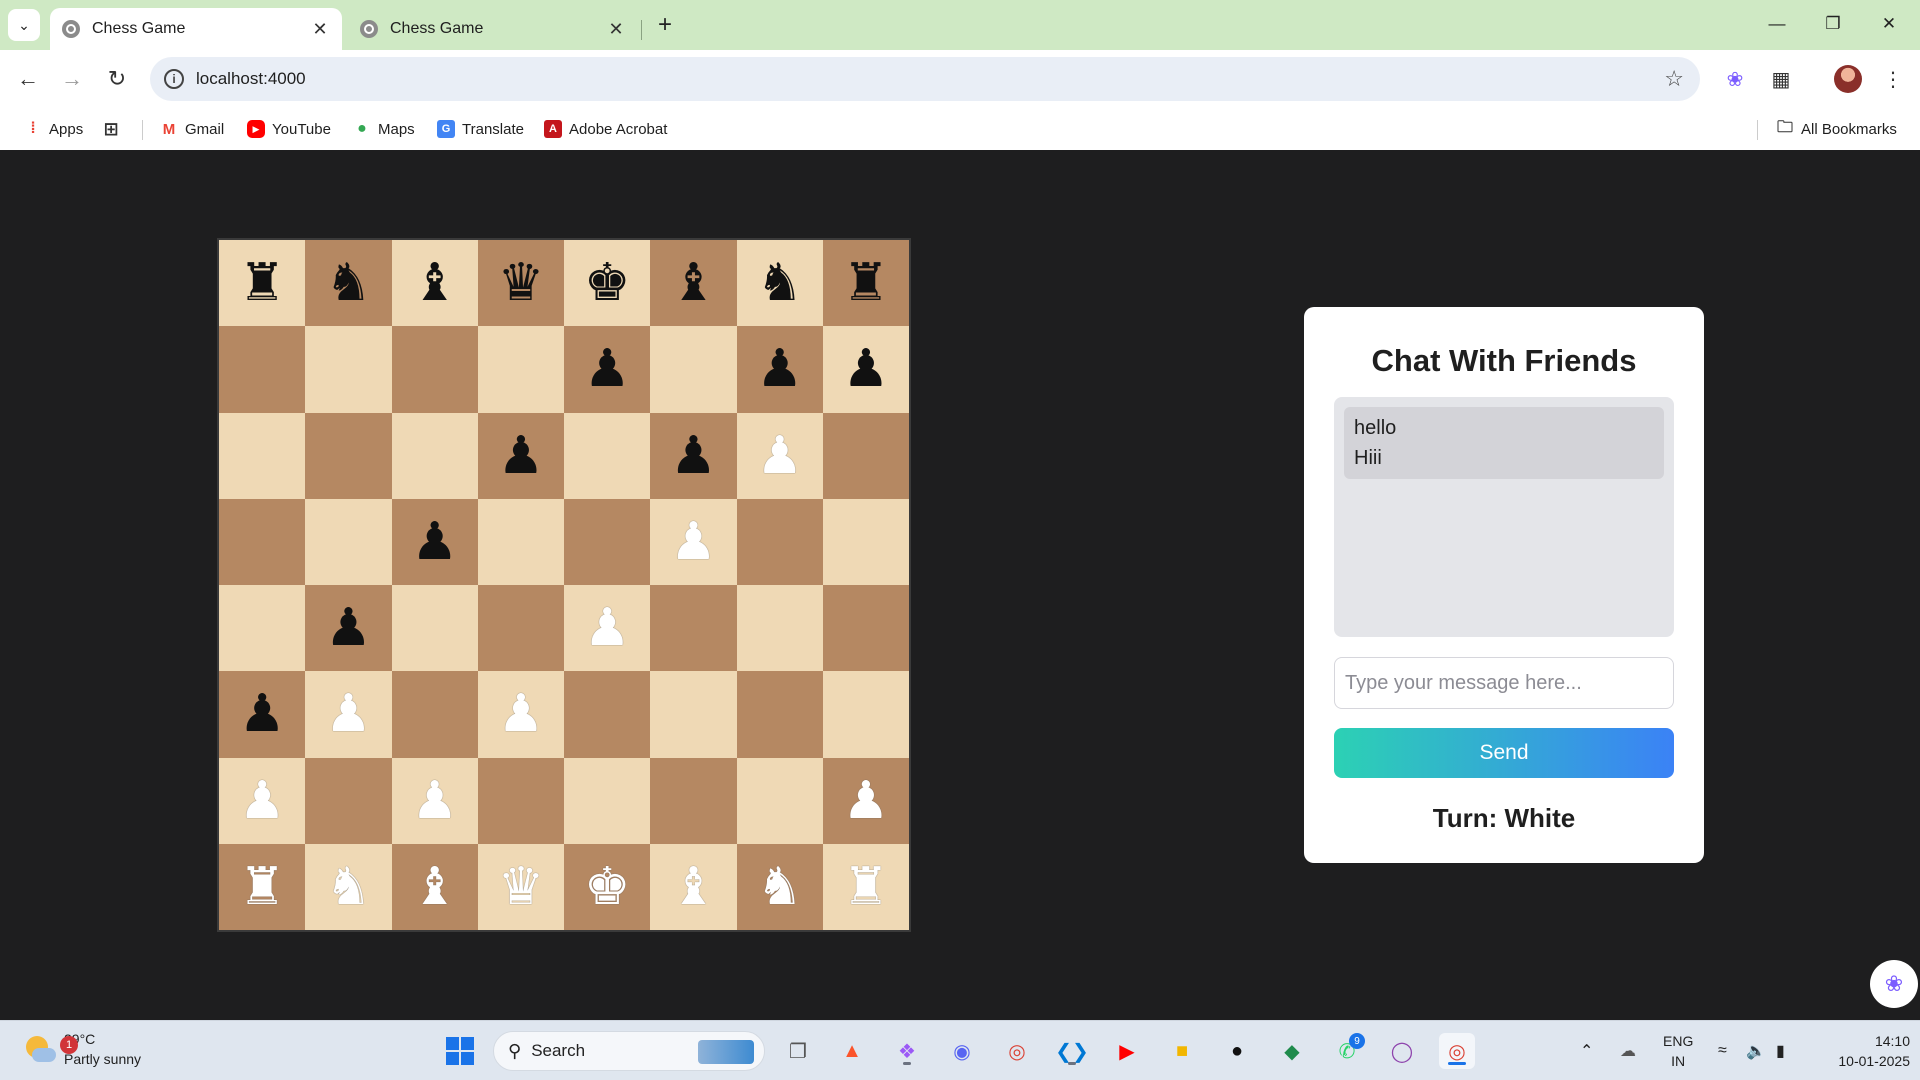  What do you see at coordinates (320, 29) in the screenshot?
I see `close-tab-icon: ✕` at bounding box center [320, 29].